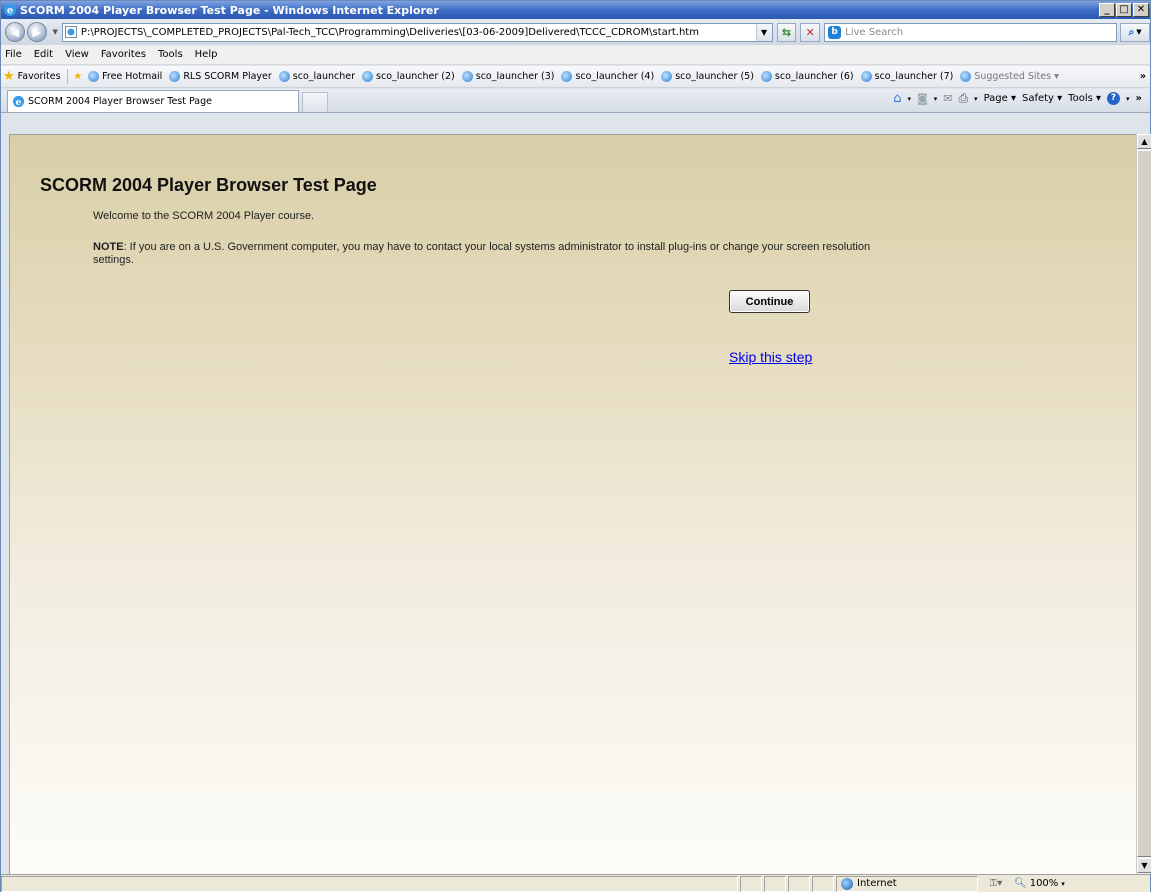 The height and width of the screenshot is (892, 1151). What do you see at coordinates (78, 76) in the screenshot?
I see `add-to-favorites-icon: ★` at bounding box center [78, 76].